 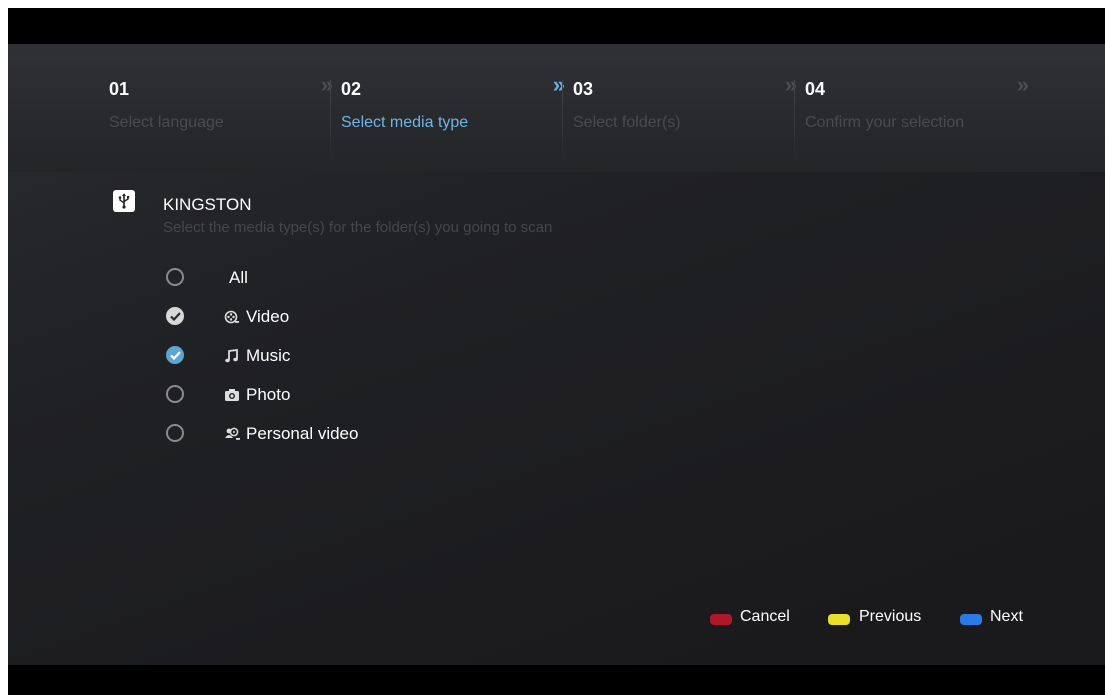 I want to click on step-02: 02 Select media type », so click(x=457, y=114).